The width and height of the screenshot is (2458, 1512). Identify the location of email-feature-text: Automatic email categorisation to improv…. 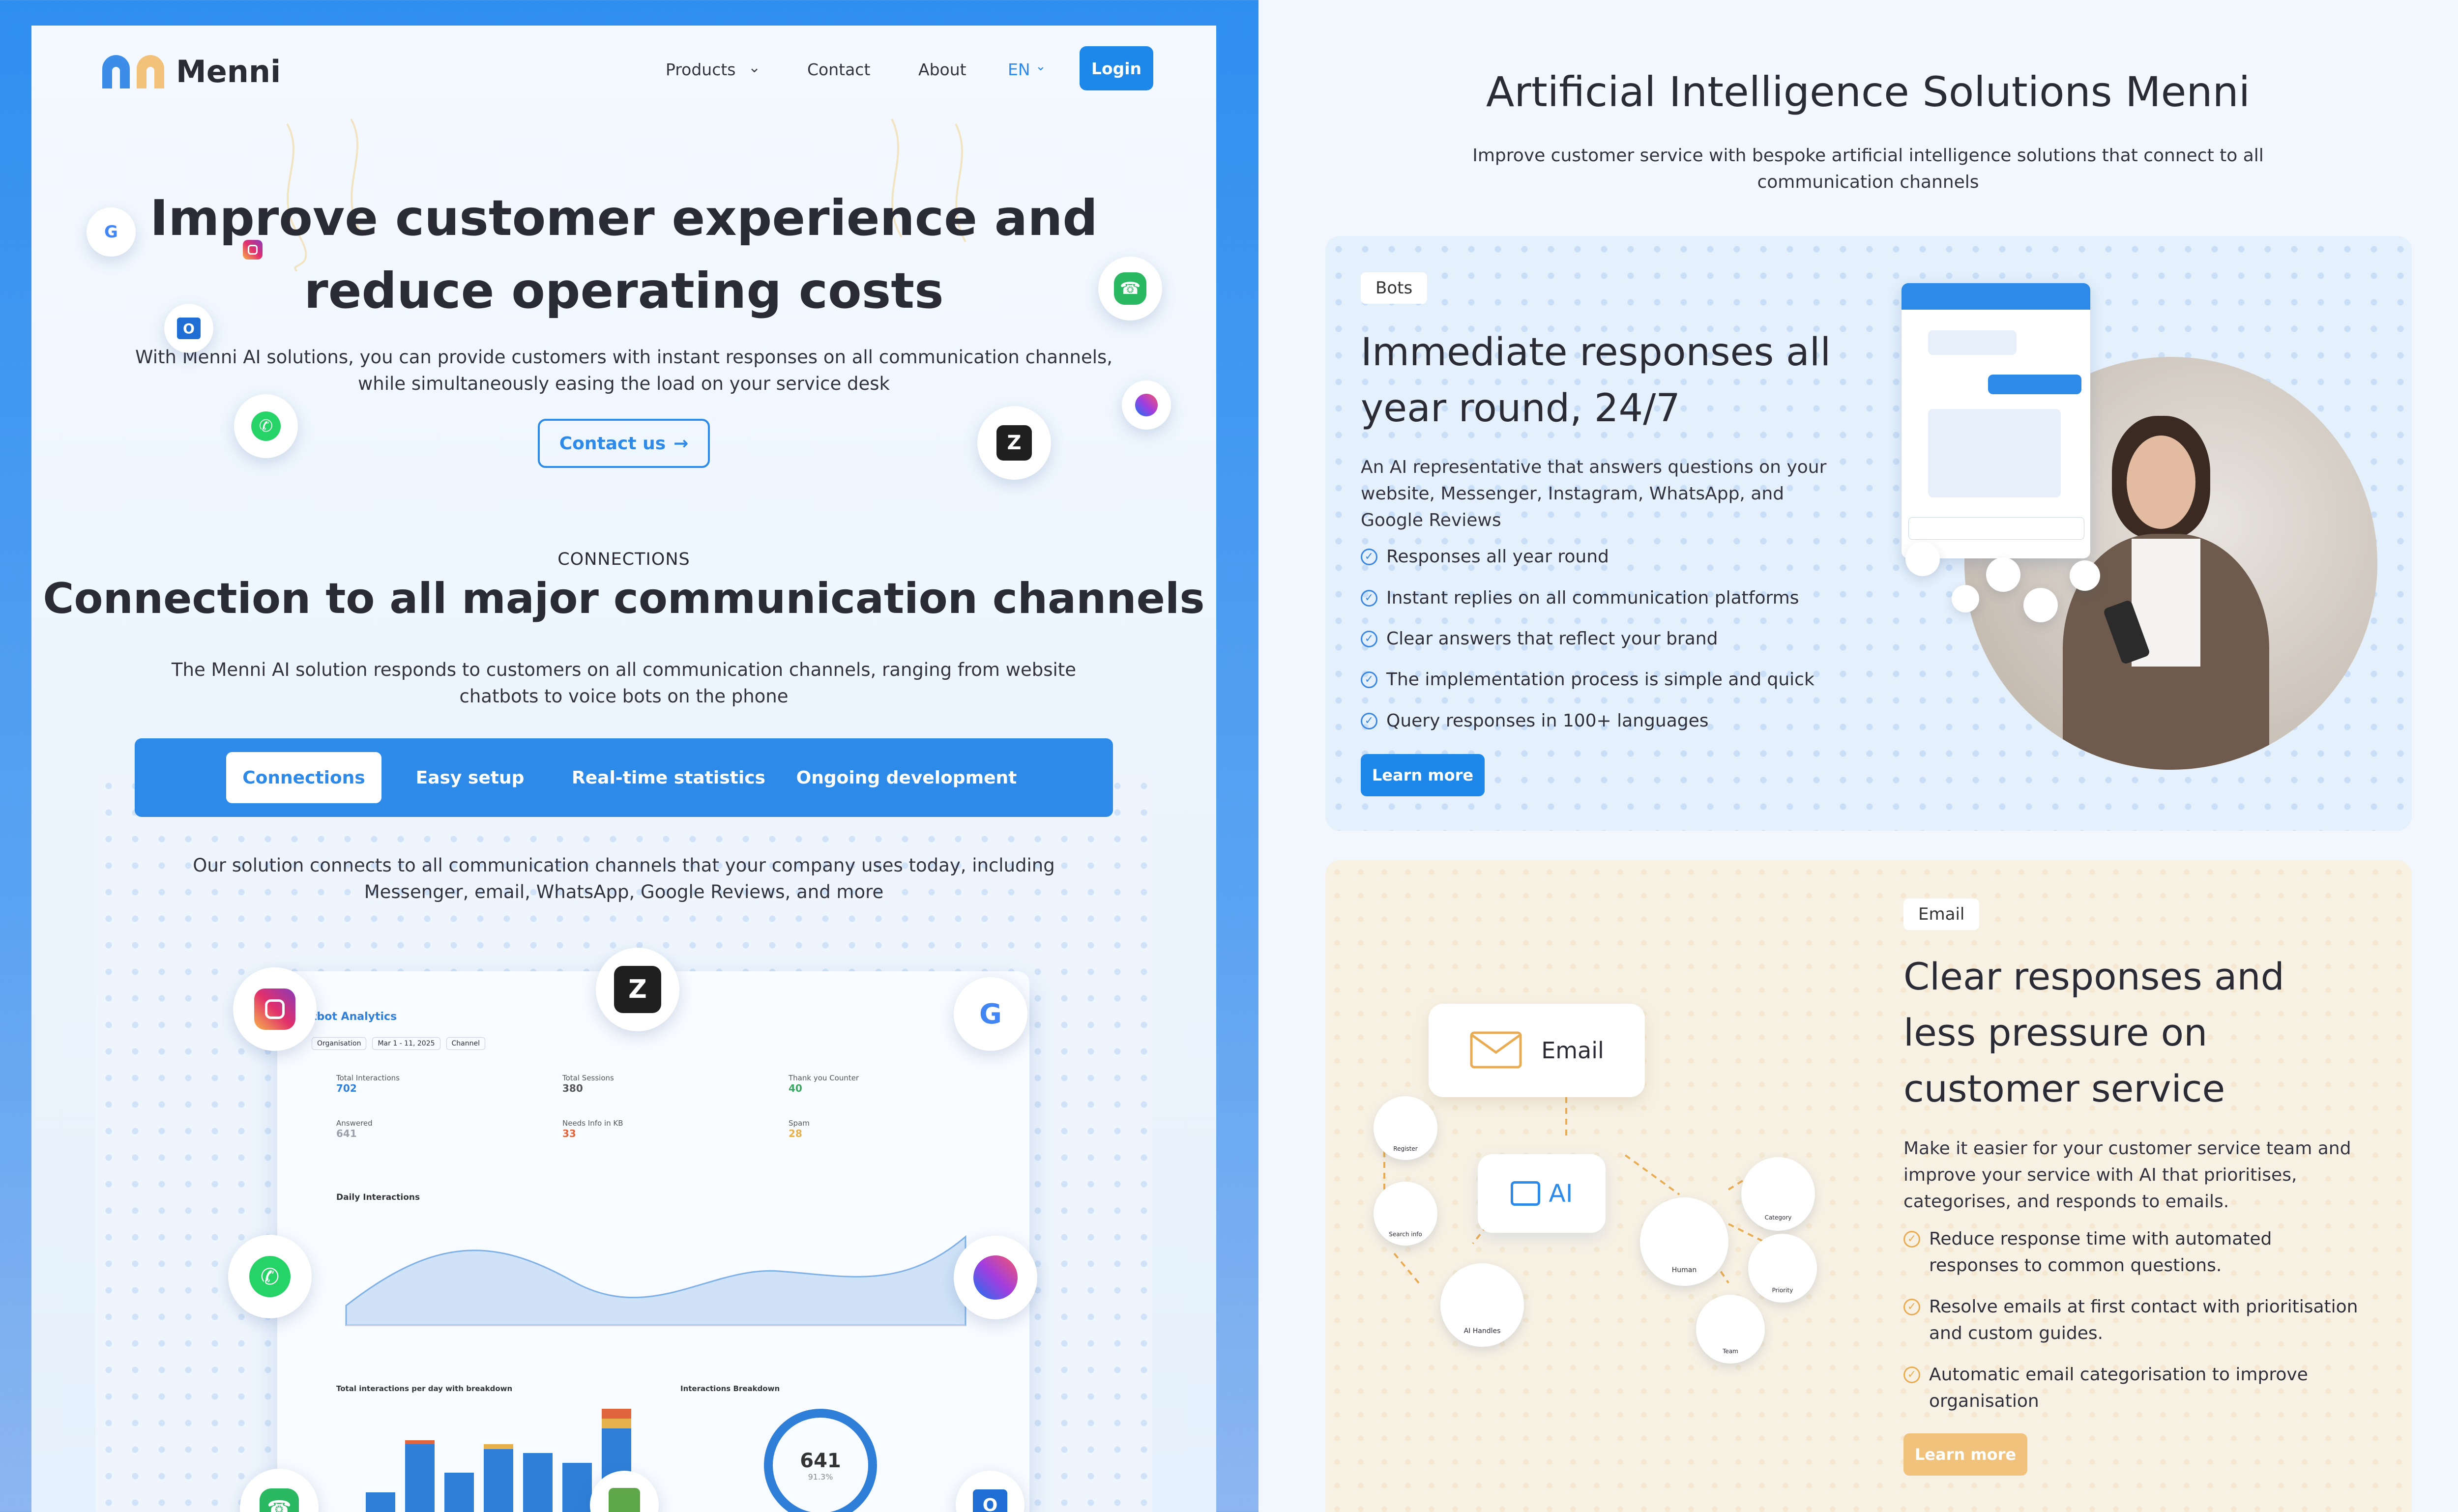
(2118, 1375).